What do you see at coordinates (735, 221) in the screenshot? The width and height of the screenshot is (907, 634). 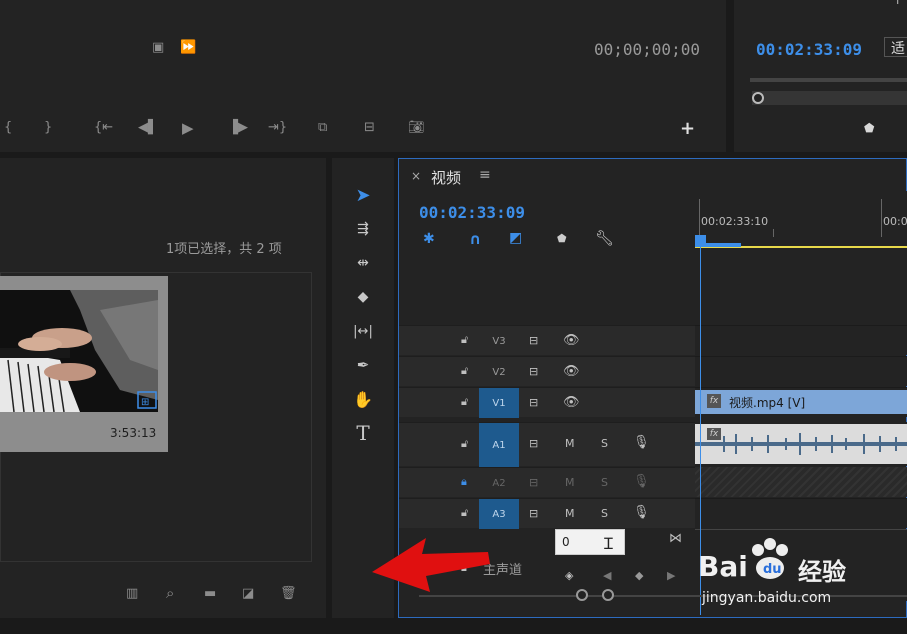 I see `ruler-label-1: 00:02:33:10` at bounding box center [735, 221].